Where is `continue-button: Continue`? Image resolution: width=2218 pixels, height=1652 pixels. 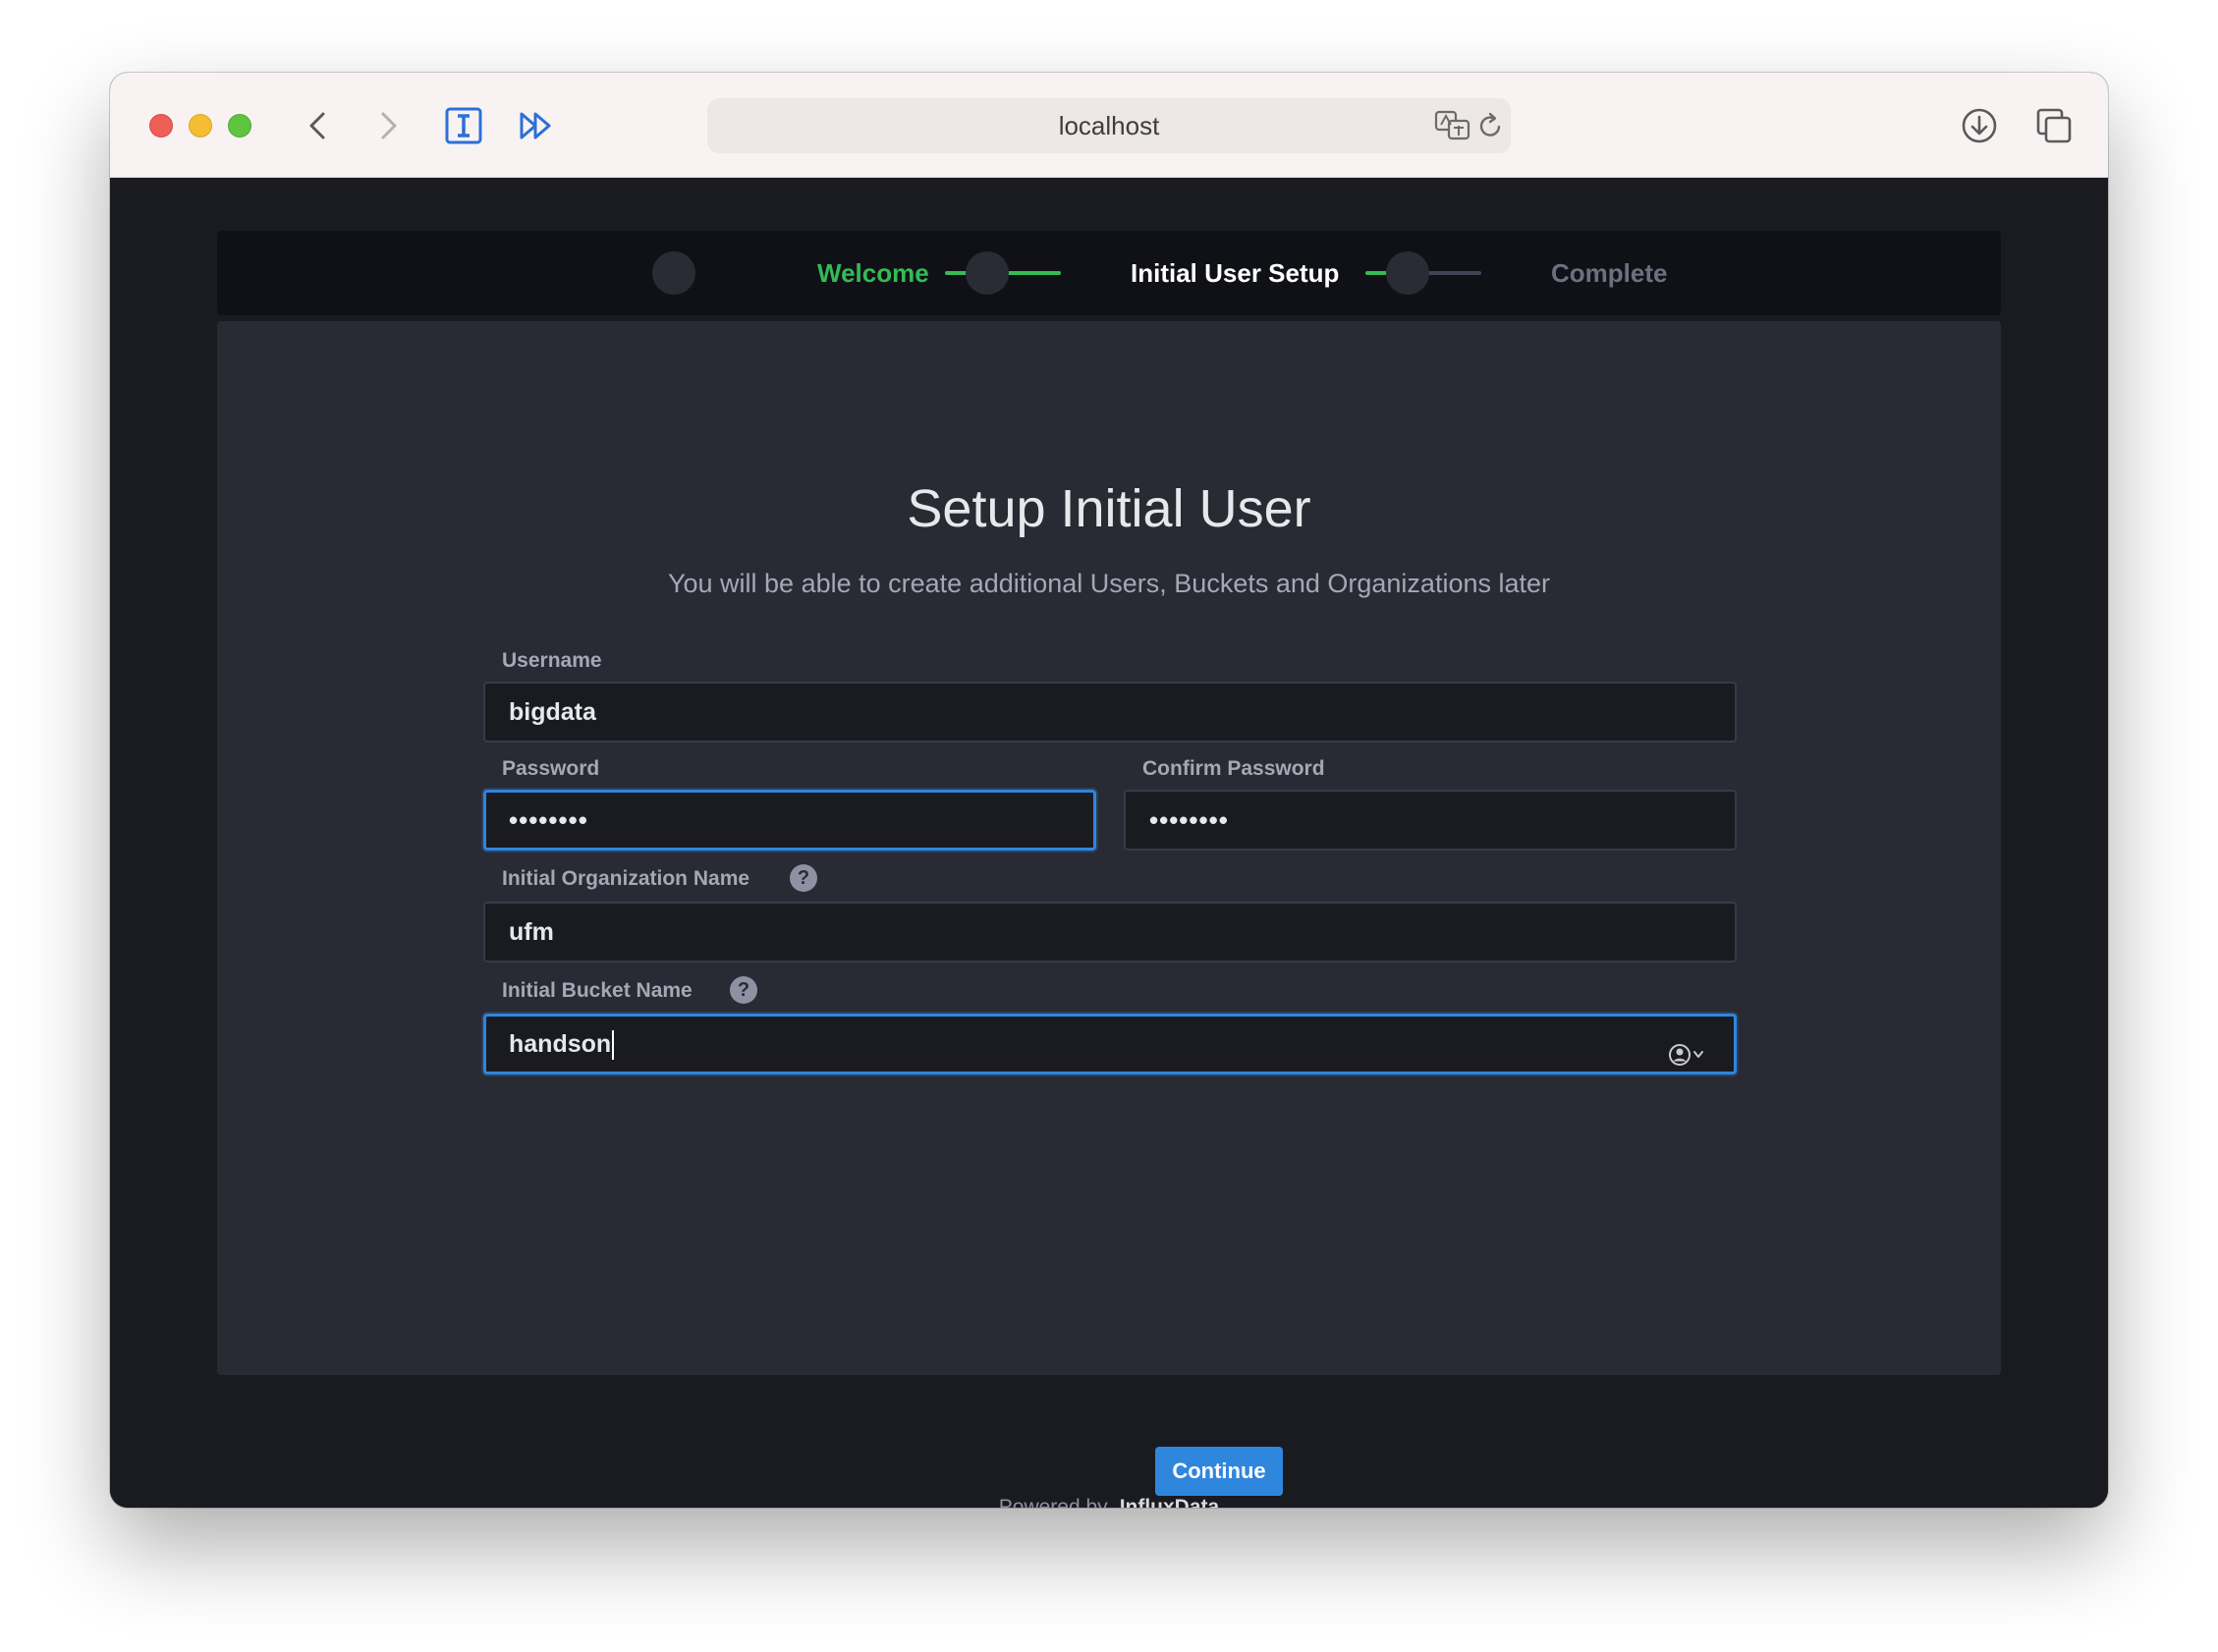 continue-button: Continue is located at coordinates (1219, 1471).